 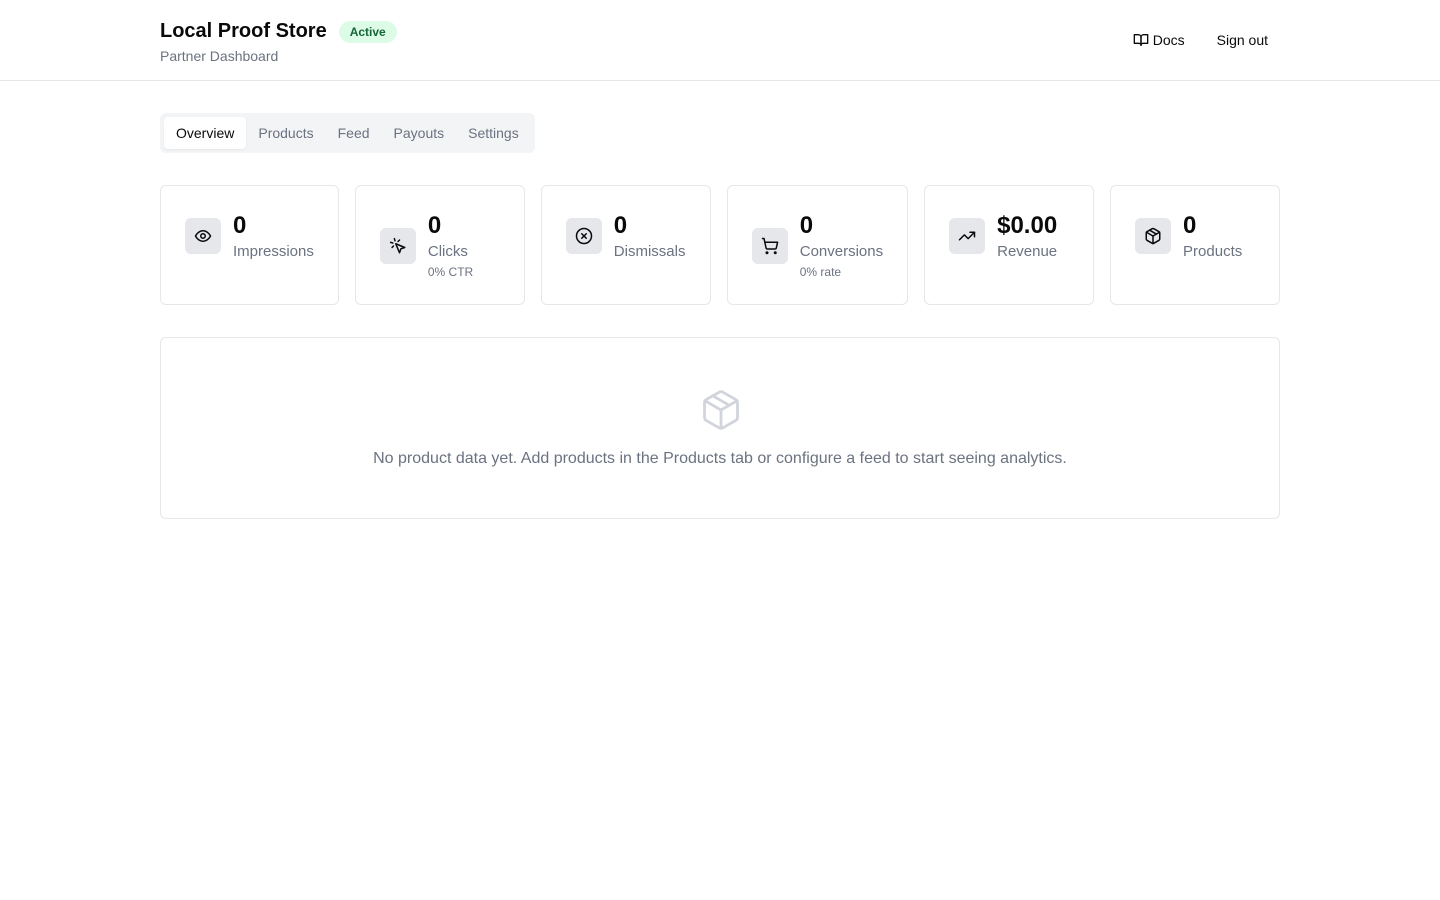 What do you see at coordinates (1141, 40) in the screenshot?
I see `book-open-icon` at bounding box center [1141, 40].